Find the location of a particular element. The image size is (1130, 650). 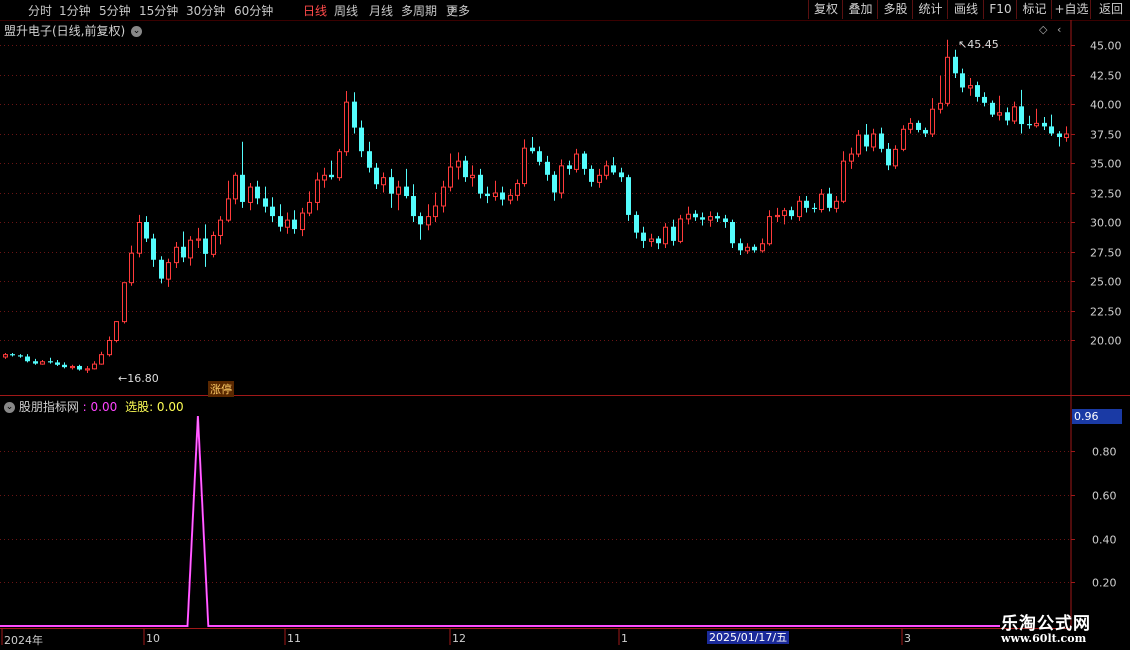

stock-title-bar: 盟升电子(日线,前复权) ⌄ is located at coordinates (73, 30).